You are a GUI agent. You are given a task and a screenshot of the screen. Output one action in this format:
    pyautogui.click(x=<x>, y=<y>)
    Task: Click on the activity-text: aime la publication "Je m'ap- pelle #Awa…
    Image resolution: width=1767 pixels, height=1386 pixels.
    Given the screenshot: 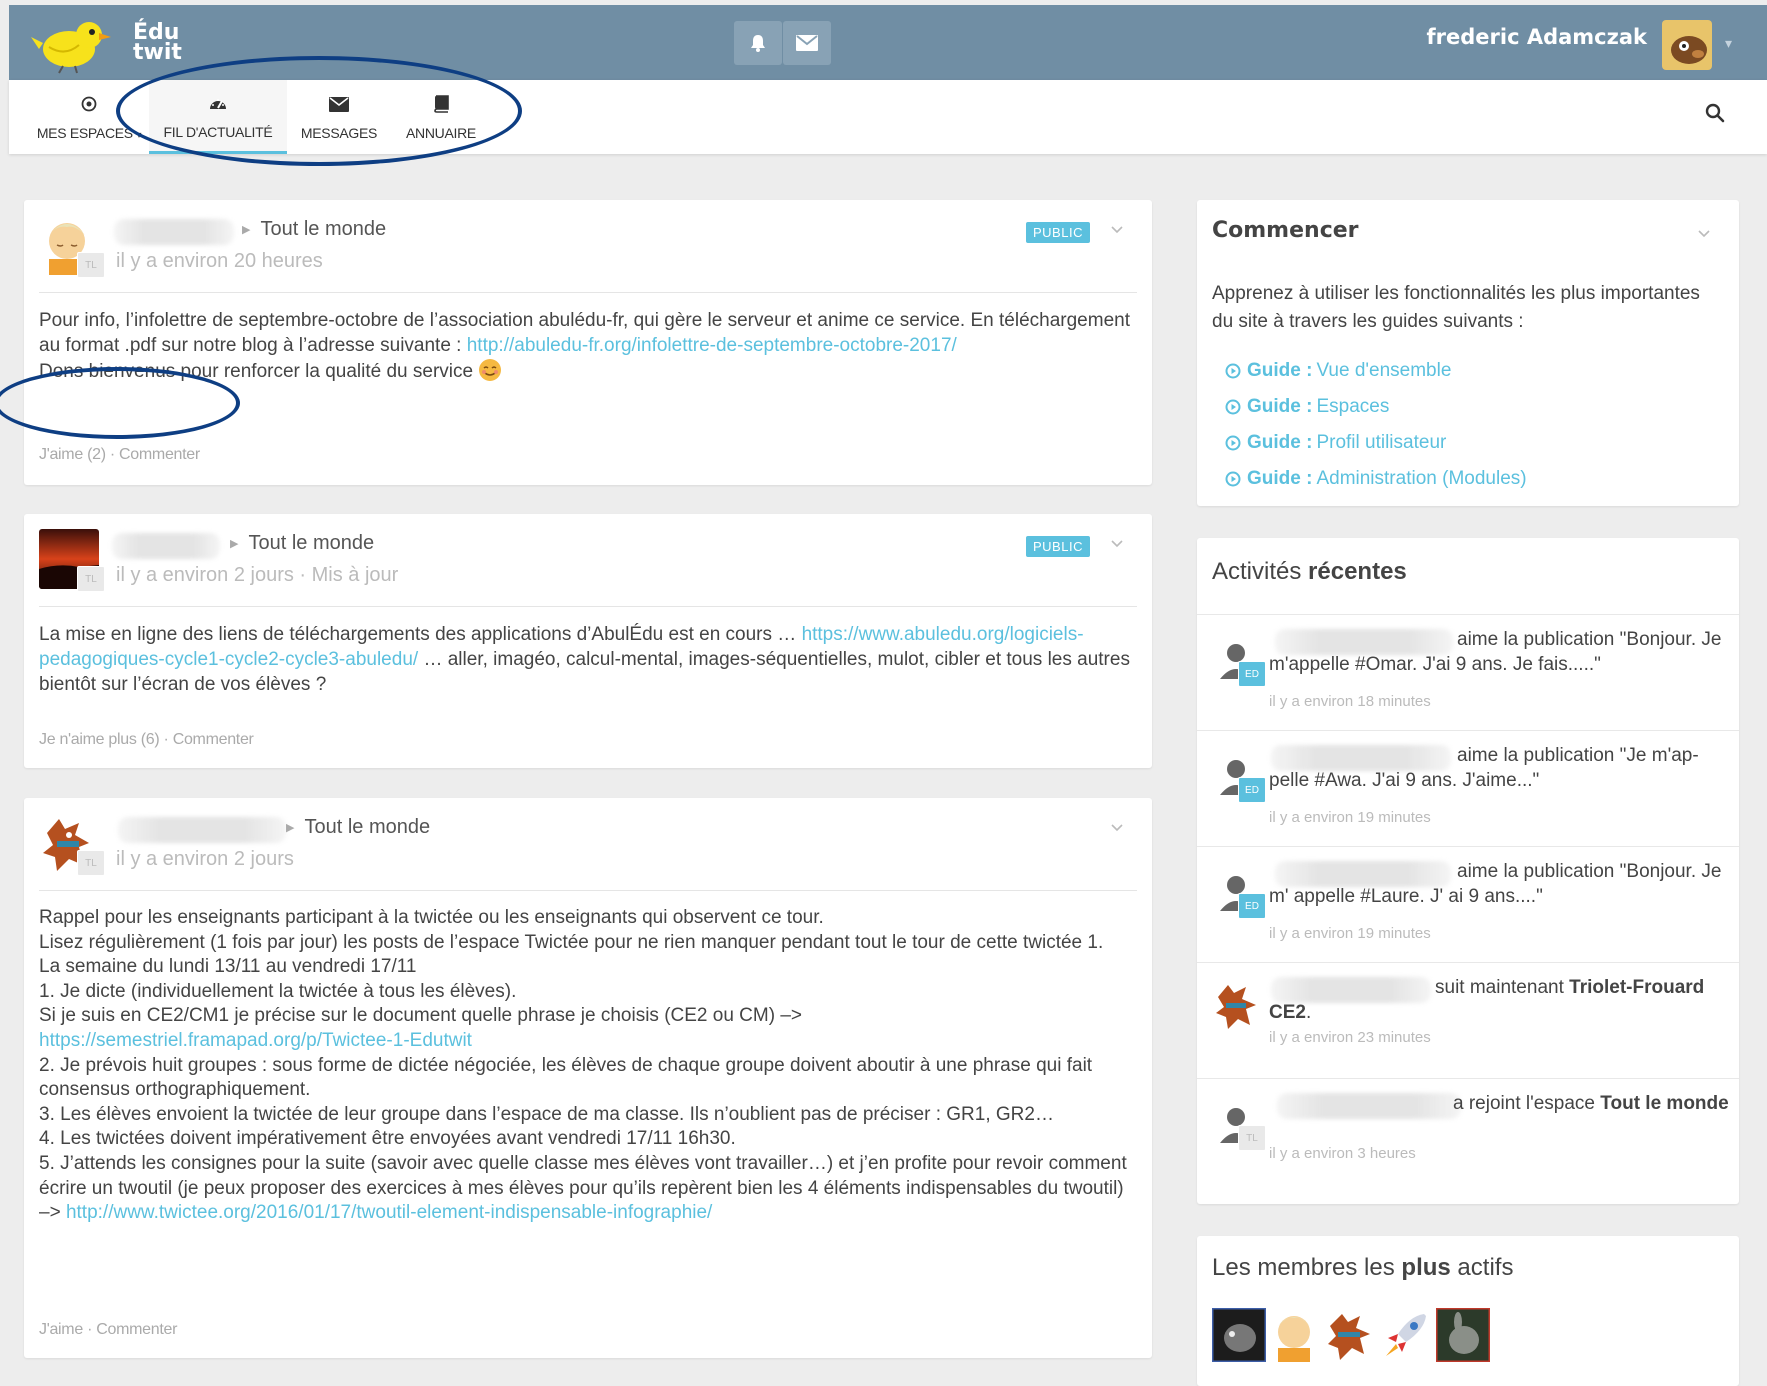 What is the action you would take?
    pyautogui.click(x=1484, y=768)
    